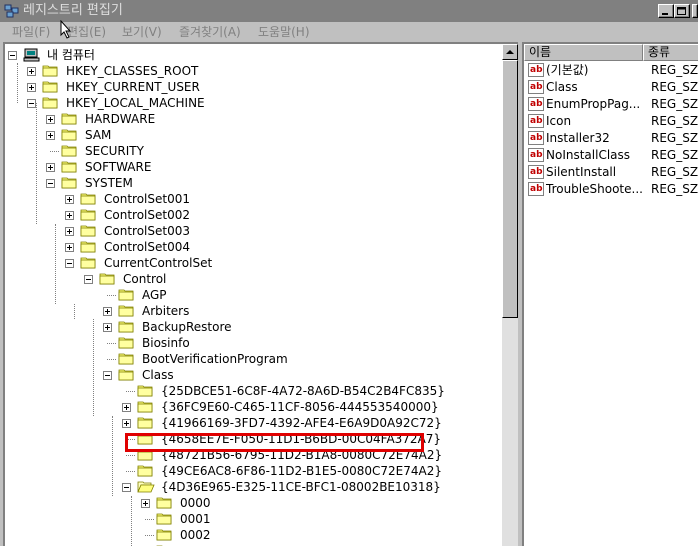 Image resolution: width=698 pixels, height=546 pixels. What do you see at coordinates (695, 11) in the screenshot?
I see `close-button` at bounding box center [695, 11].